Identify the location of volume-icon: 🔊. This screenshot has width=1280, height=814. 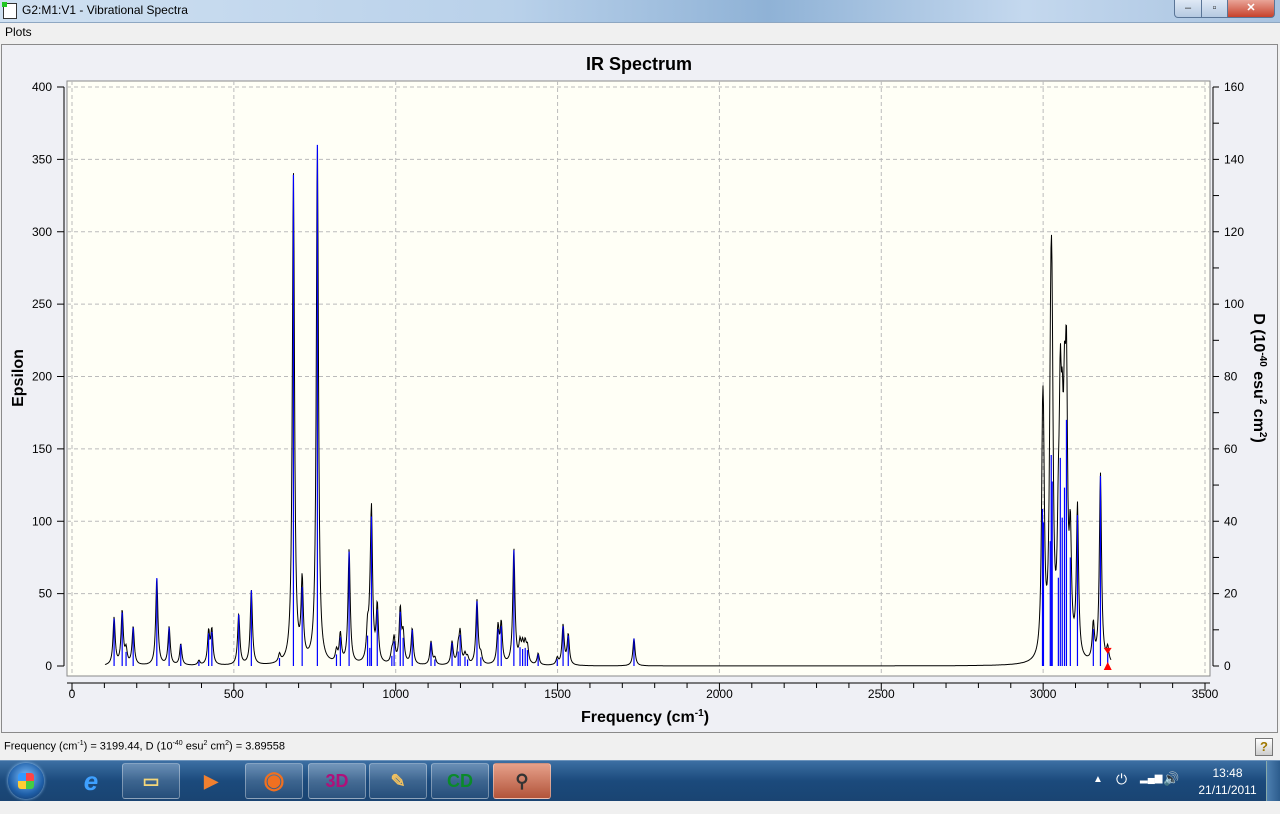
(1171, 791).